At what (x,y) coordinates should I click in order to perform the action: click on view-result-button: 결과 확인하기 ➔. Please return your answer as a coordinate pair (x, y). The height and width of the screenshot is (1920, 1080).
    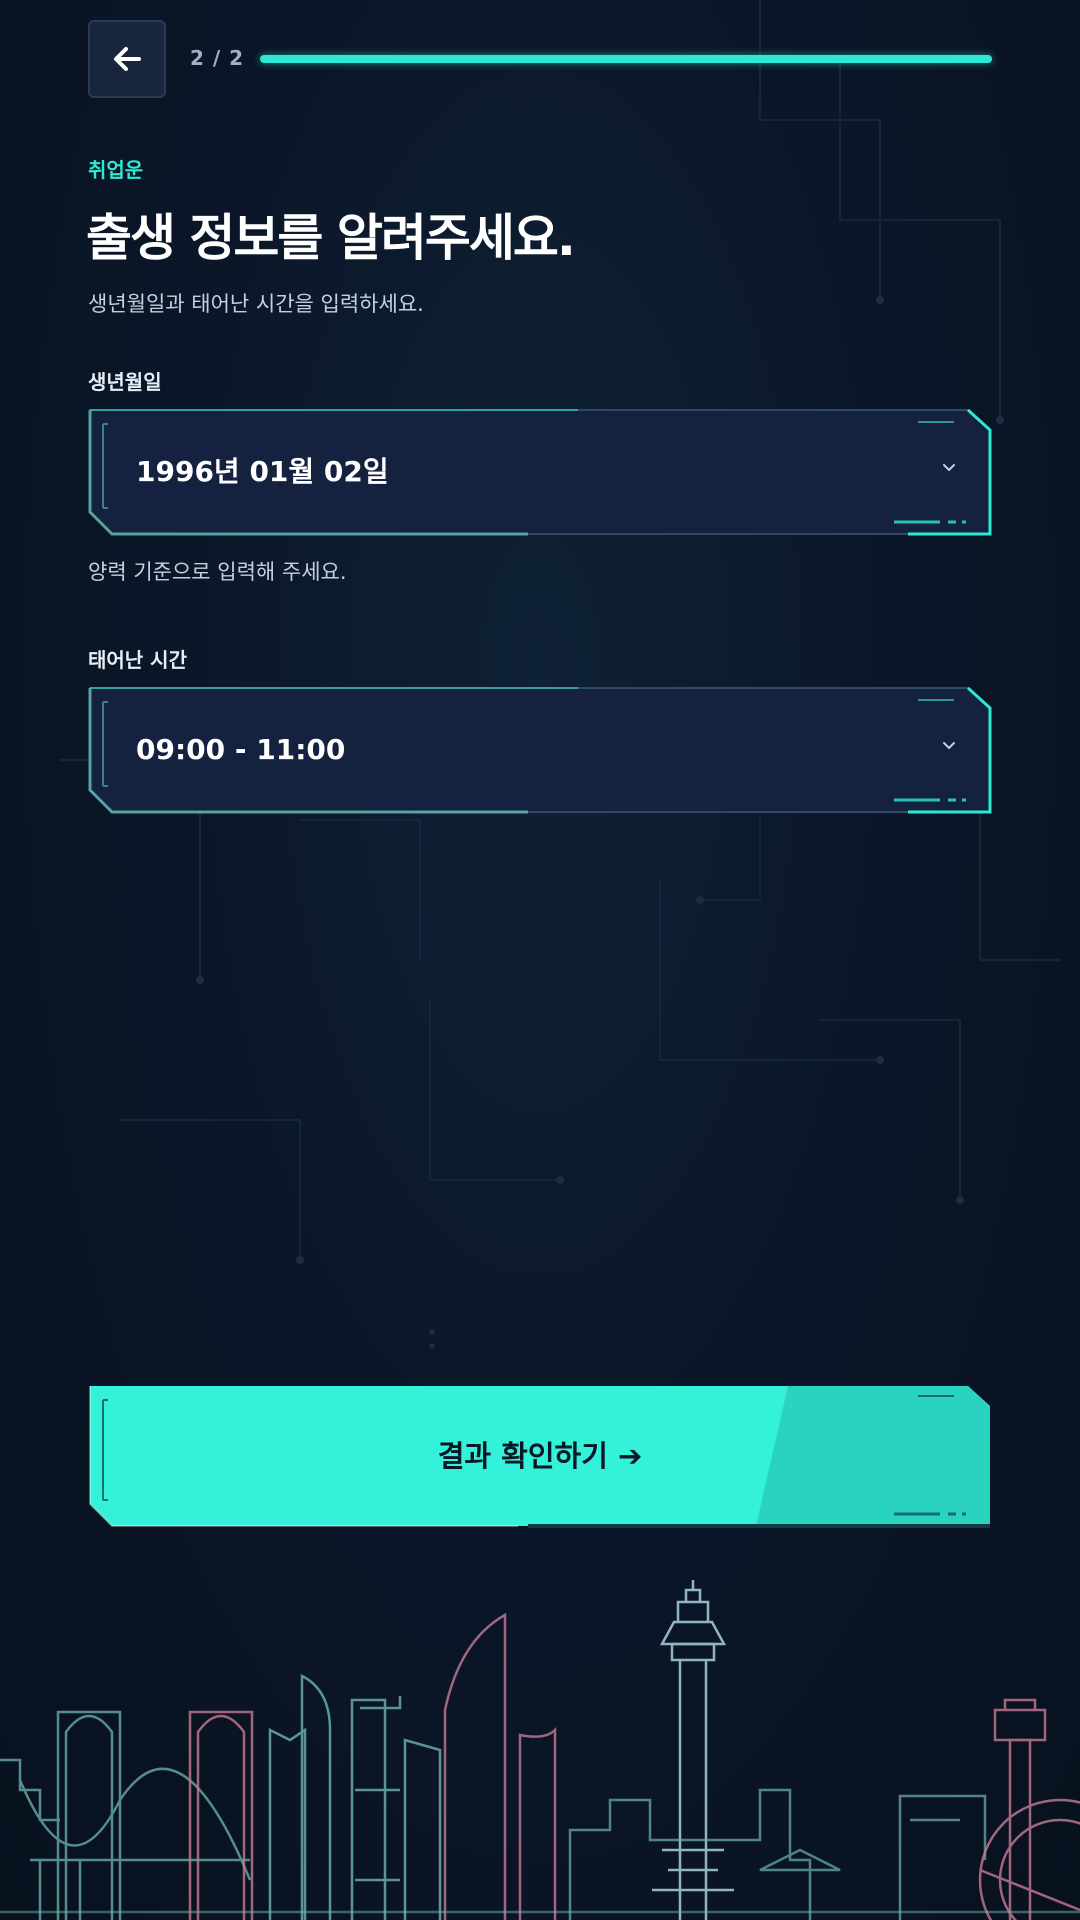
    Looking at the image, I should click on (540, 1456).